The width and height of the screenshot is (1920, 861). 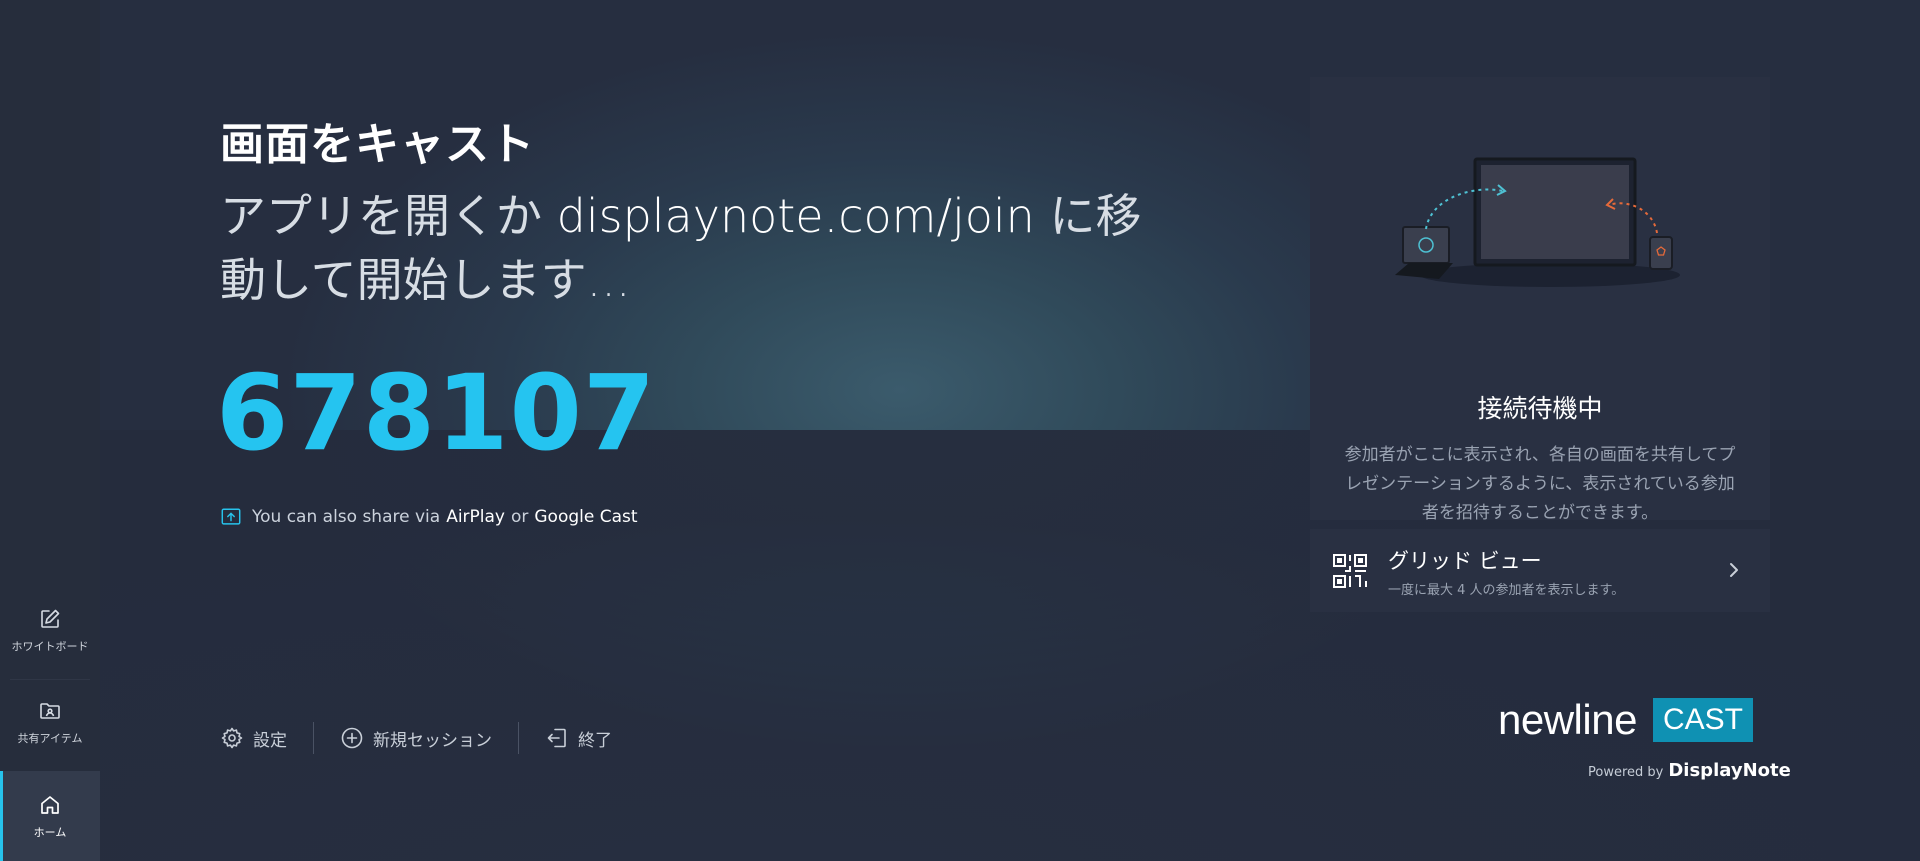 I want to click on home-icon, so click(x=50, y=804).